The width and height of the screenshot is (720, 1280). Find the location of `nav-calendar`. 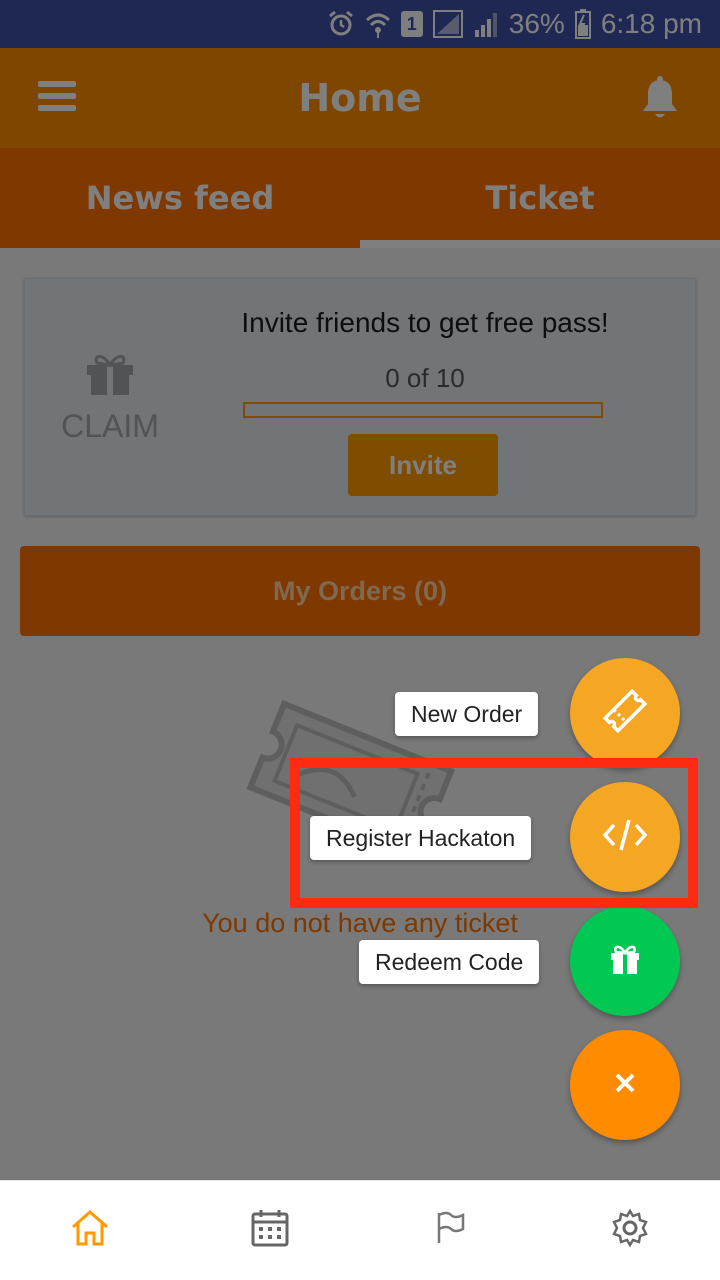

nav-calendar is located at coordinates (270, 1230).